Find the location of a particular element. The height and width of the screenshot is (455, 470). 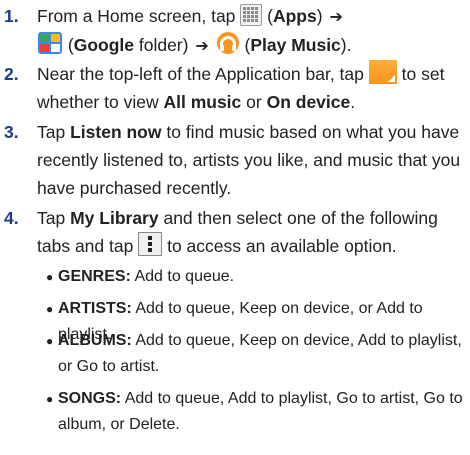

play-music-label: Play Music is located at coordinates (295, 45).